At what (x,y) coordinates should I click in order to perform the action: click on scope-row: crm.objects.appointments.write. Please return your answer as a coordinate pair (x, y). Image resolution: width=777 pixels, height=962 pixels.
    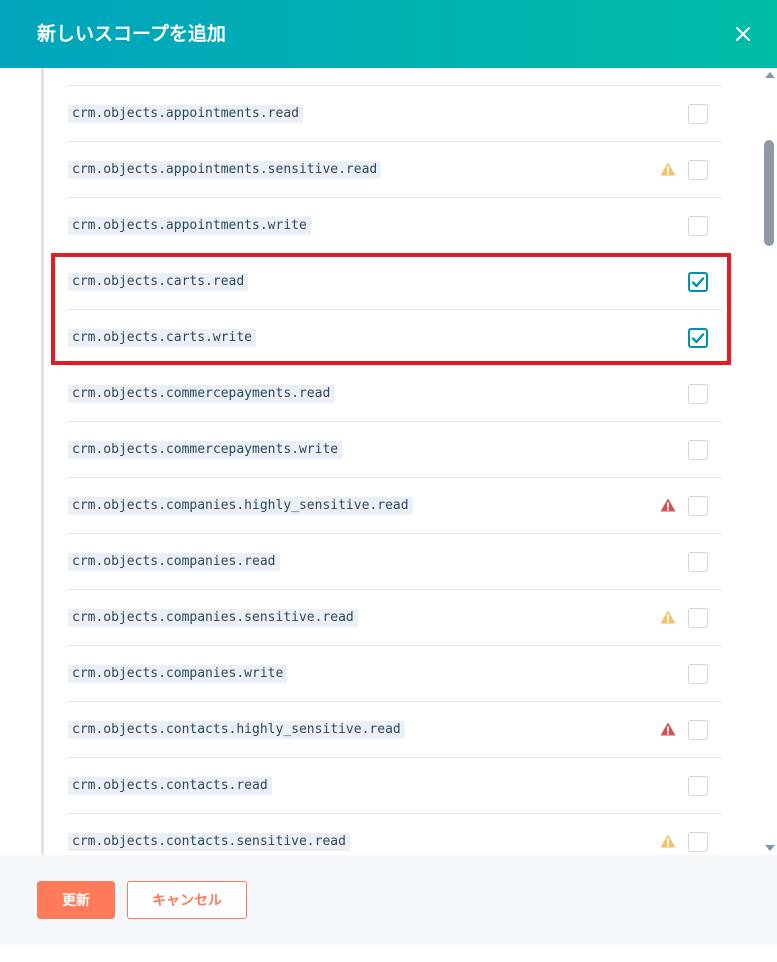
    Looking at the image, I should click on (395, 225).